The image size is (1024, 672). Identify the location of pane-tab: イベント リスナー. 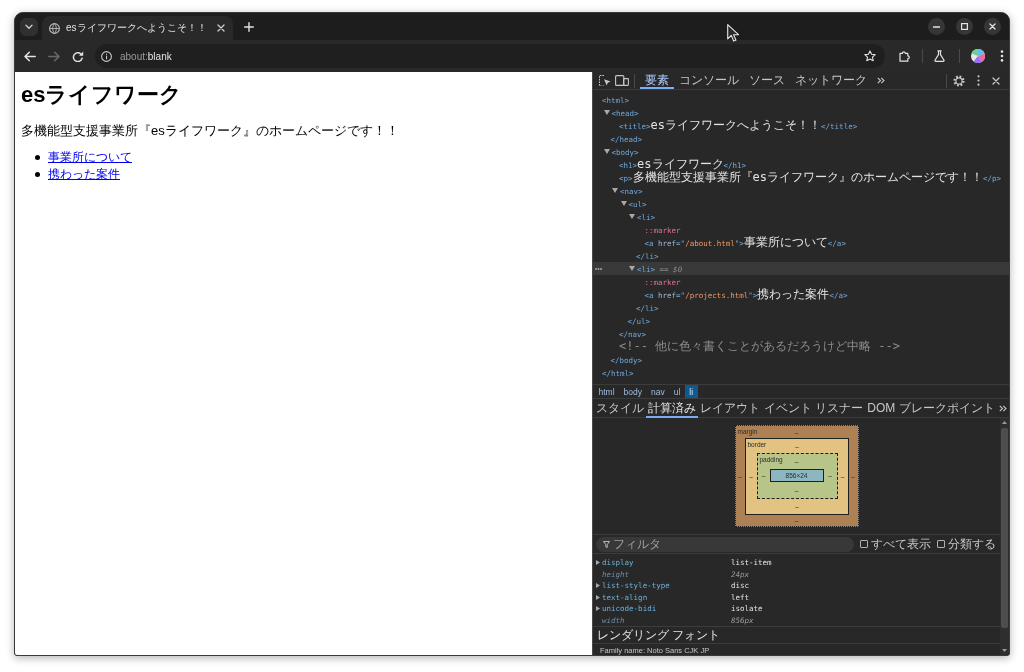
(814, 408).